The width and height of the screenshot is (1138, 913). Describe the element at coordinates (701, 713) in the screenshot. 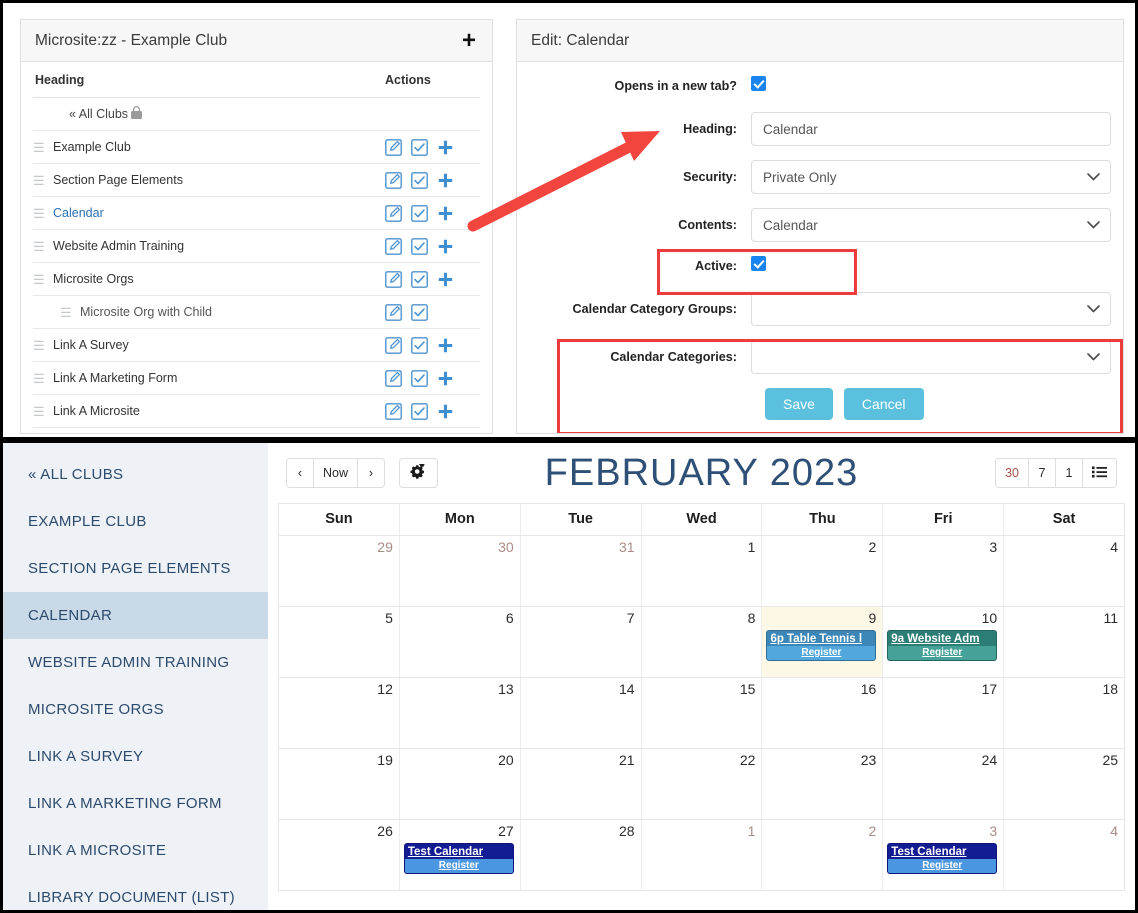

I see `calendar-day-cell: 15` at that location.